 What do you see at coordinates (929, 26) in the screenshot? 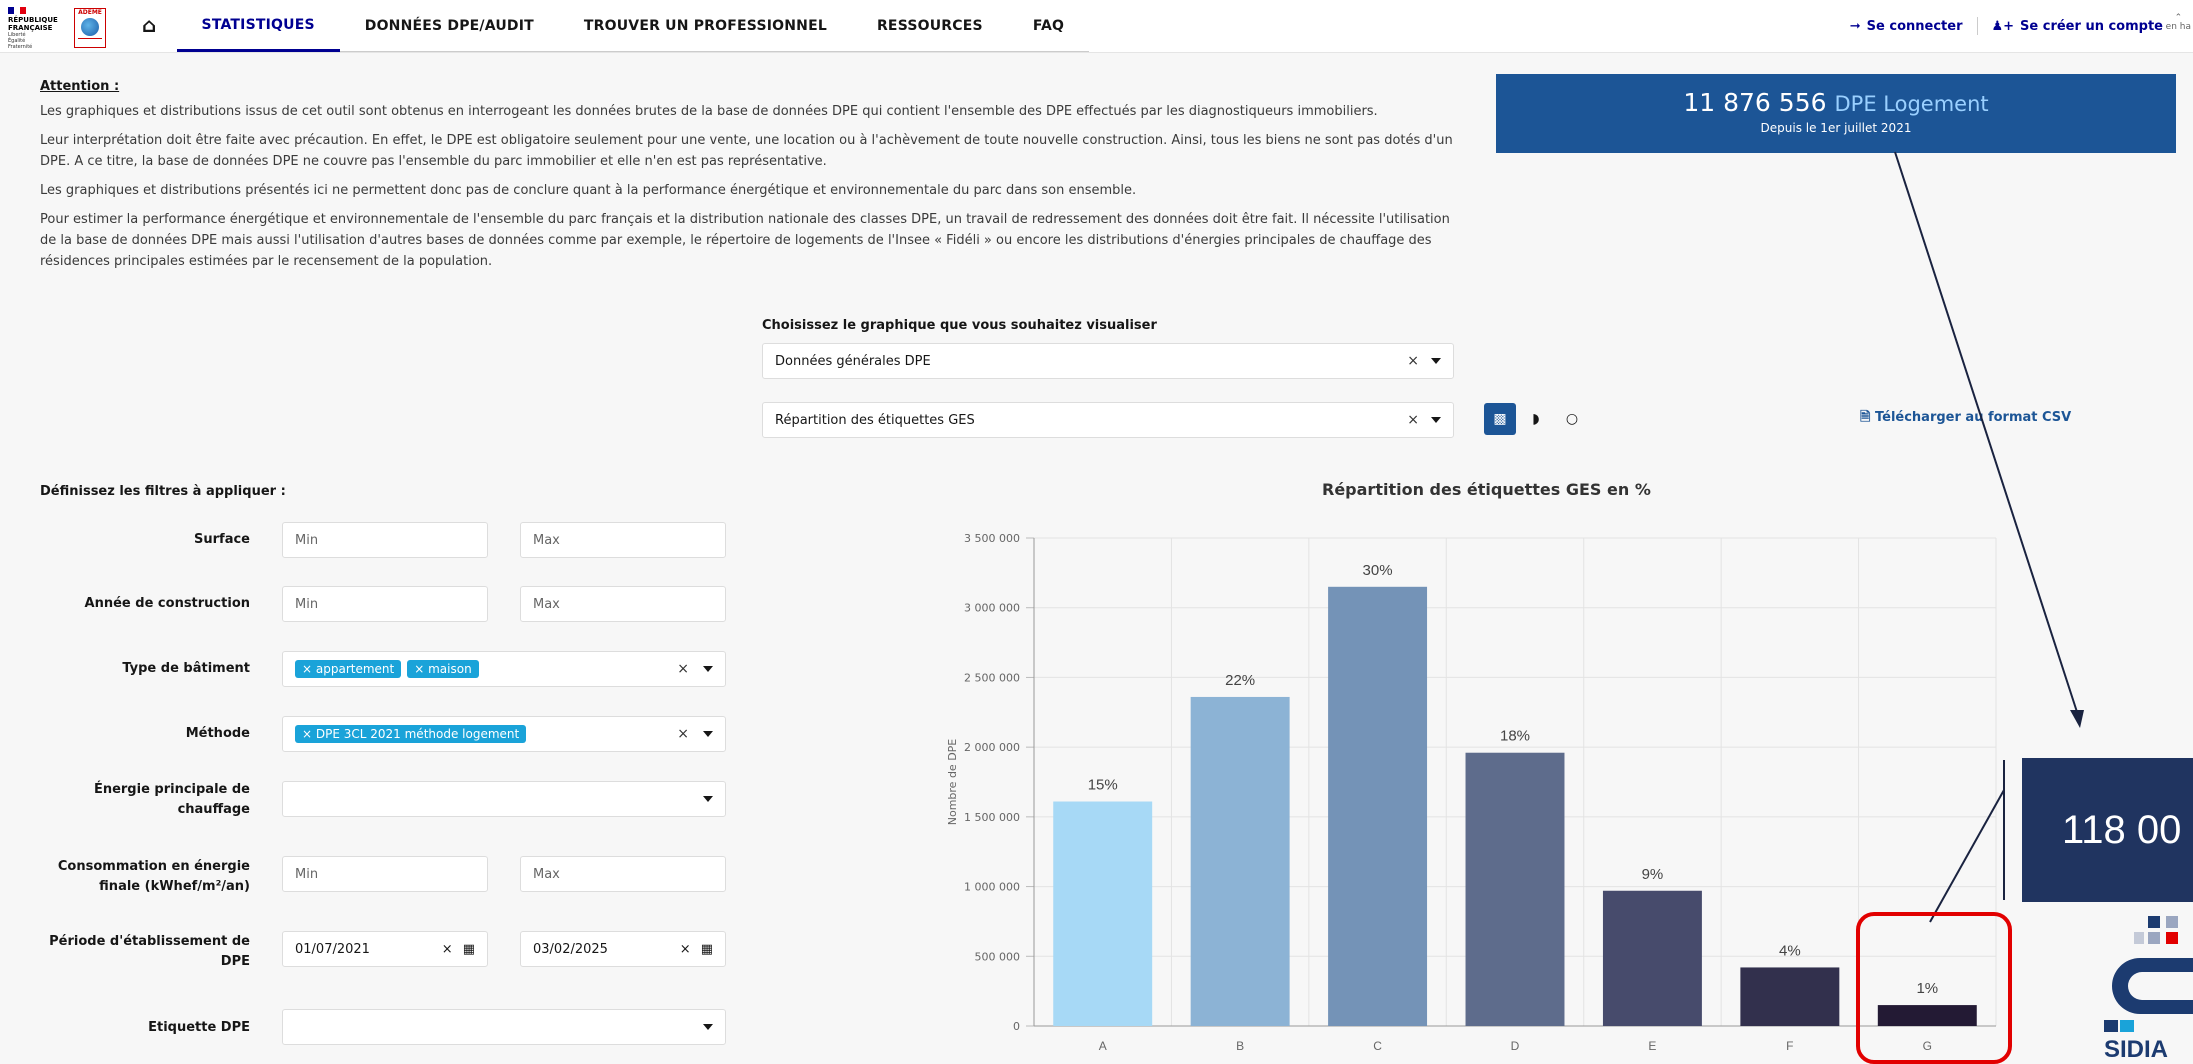
I see `nav-ressources: RESSOURCES` at bounding box center [929, 26].